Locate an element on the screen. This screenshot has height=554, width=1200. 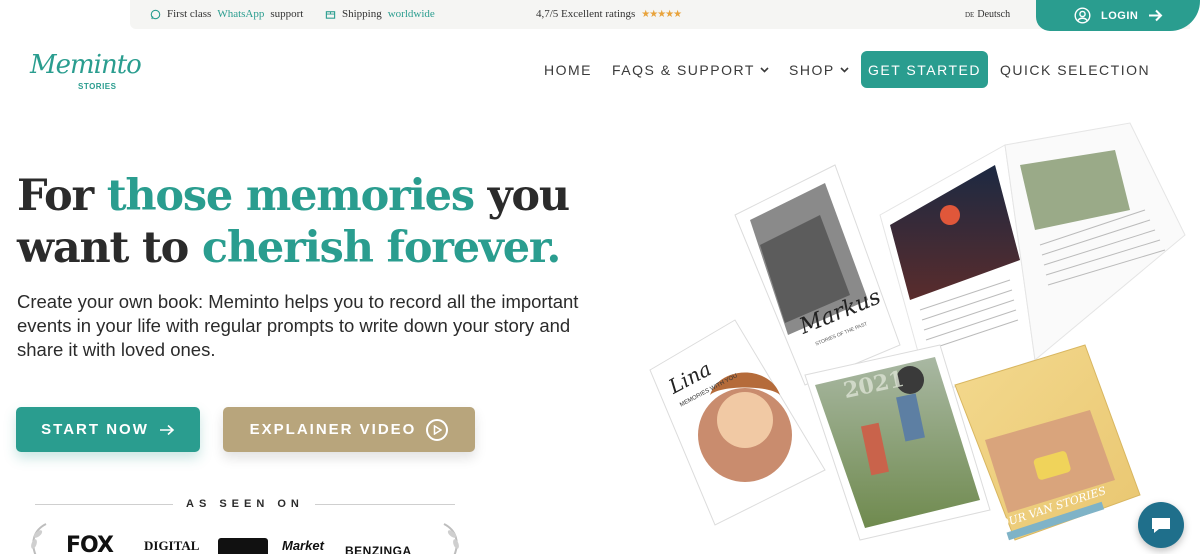
box-icon is located at coordinates (330, 14).